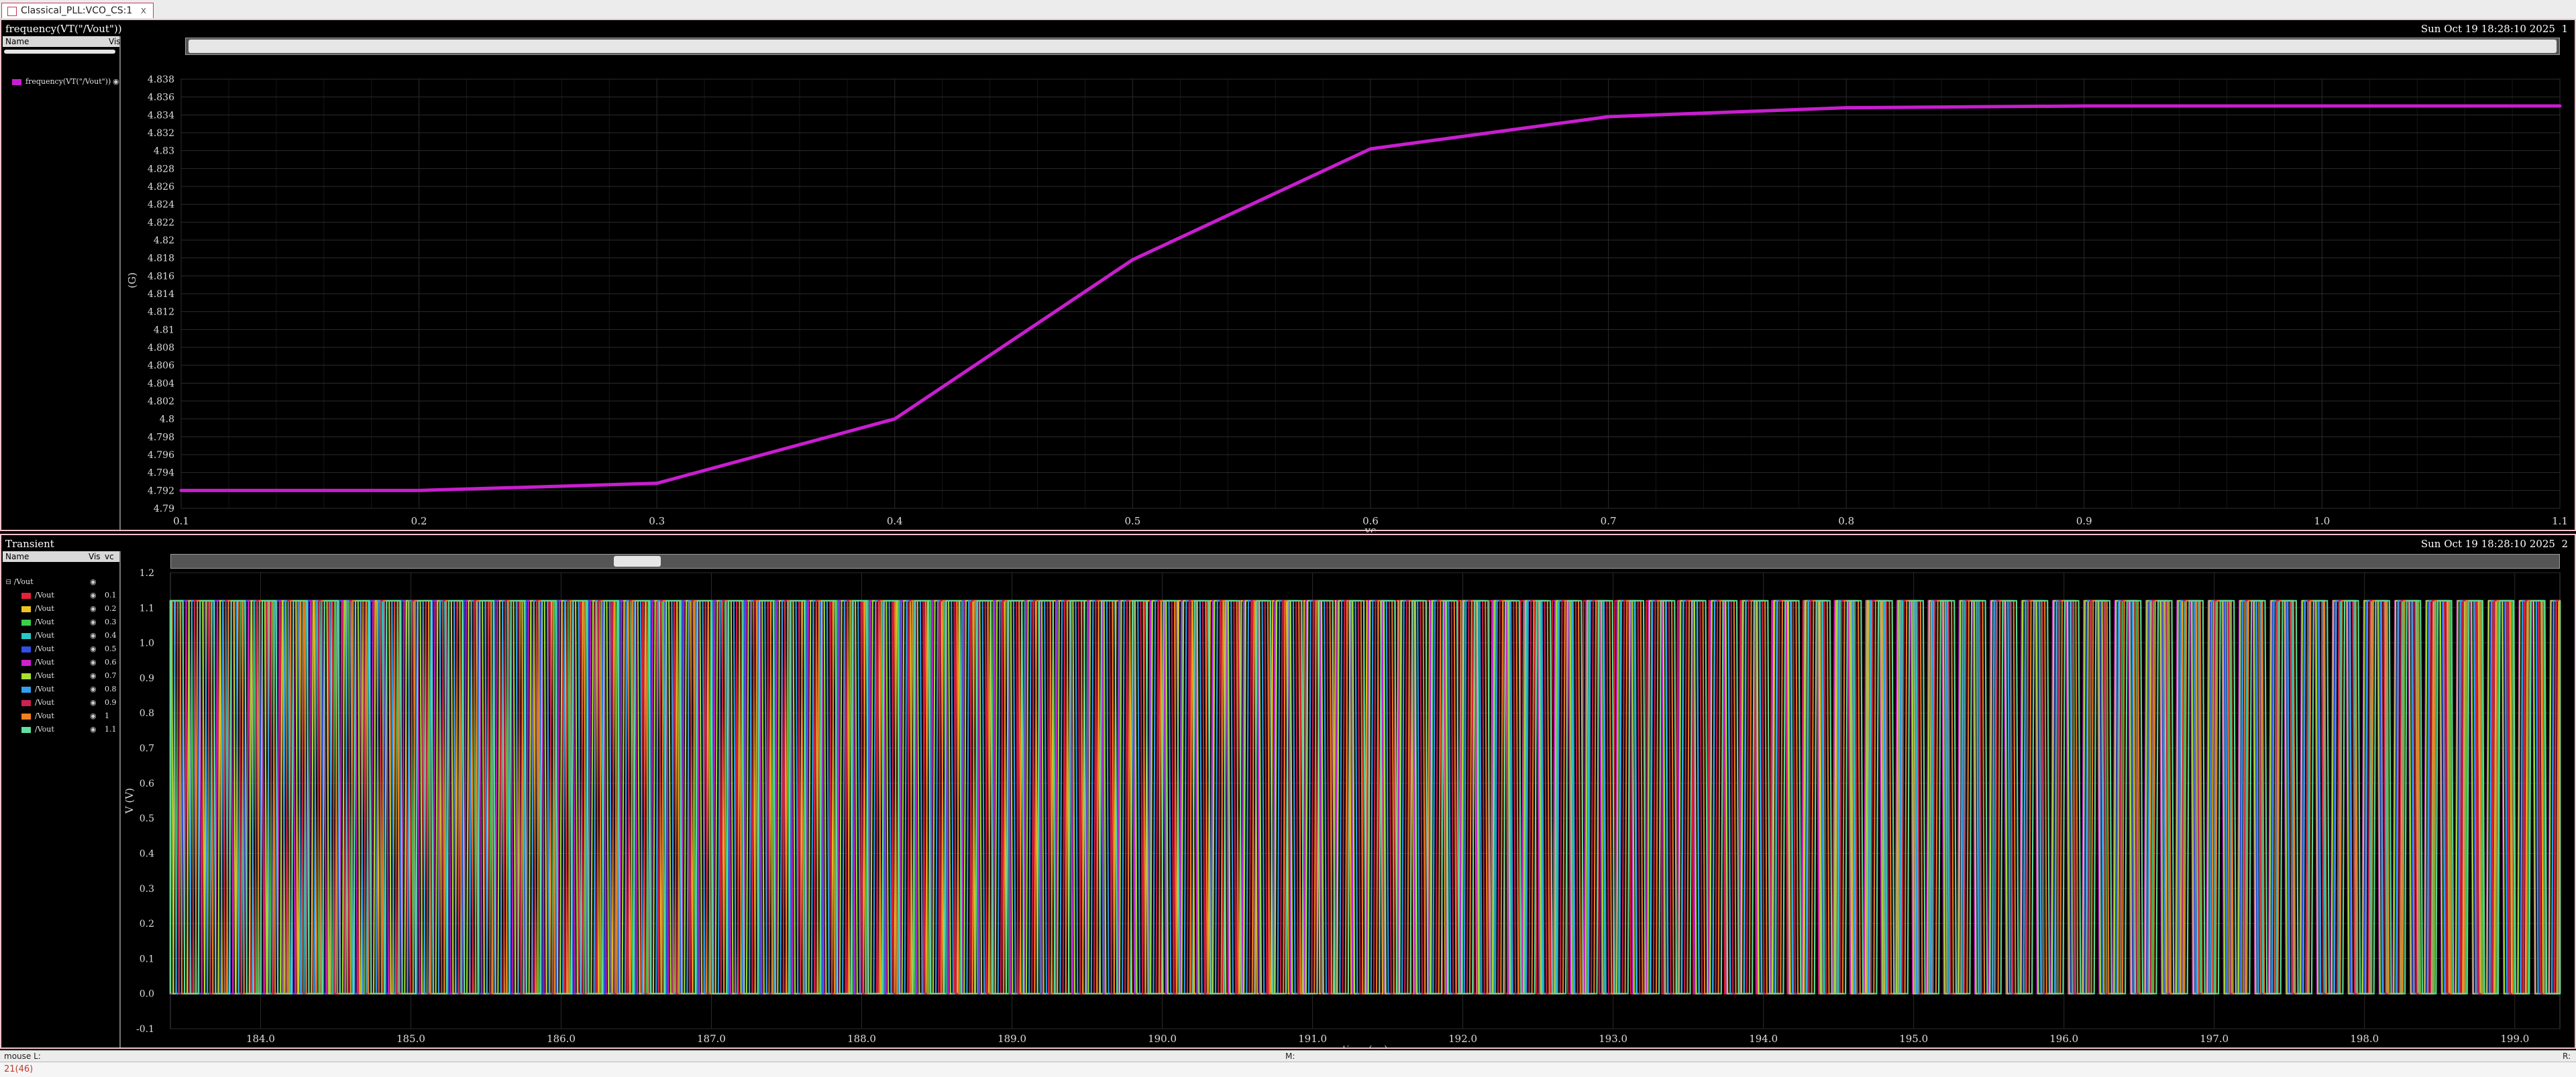  What do you see at coordinates (147, 678) in the screenshot?
I see `y-tick-label: 0.9` at bounding box center [147, 678].